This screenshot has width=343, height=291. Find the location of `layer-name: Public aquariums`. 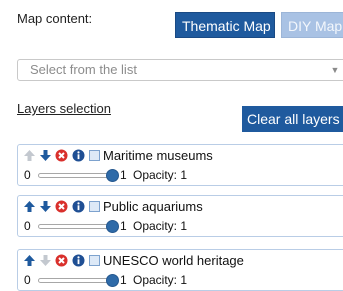

layer-name: Public aquariums is located at coordinates (153, 206).